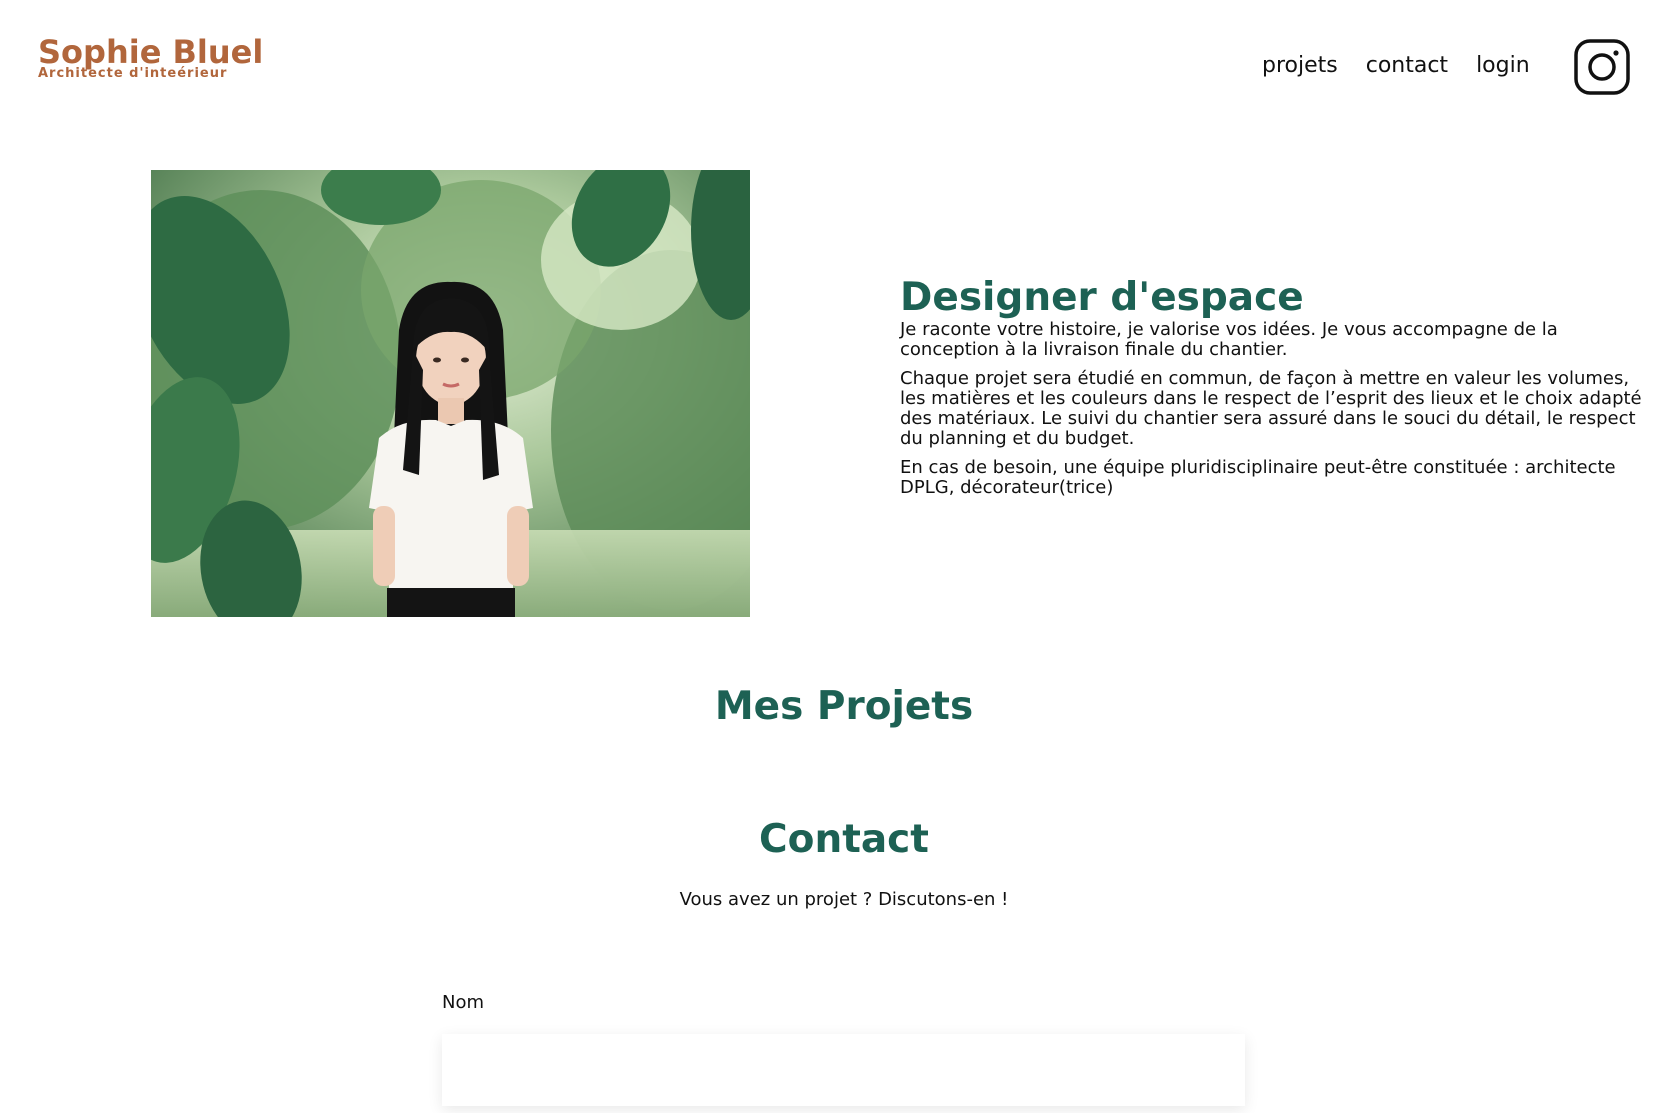 The width and height of the screenshot is (1673, 1113). I want to click on contact-subtitle: Vous avez un projet ? Discutons-en !, so click(844, 899).